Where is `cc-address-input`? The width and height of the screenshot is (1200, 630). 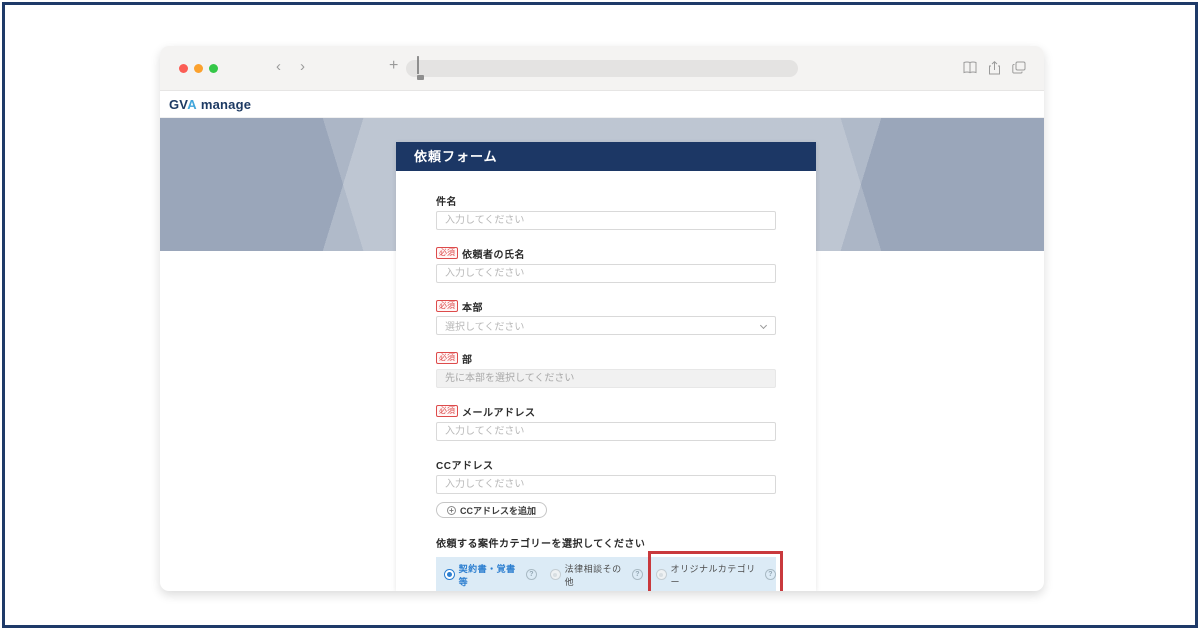
cc-address-input is located at coordinates (606, 484).